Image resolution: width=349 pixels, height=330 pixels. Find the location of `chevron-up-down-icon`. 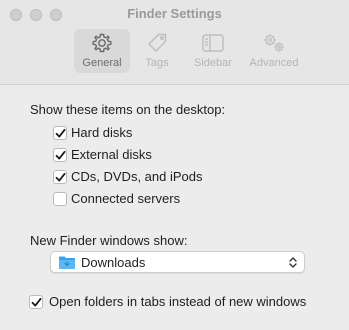

chevron-up-down-icon is located at coordinates (293, 265).